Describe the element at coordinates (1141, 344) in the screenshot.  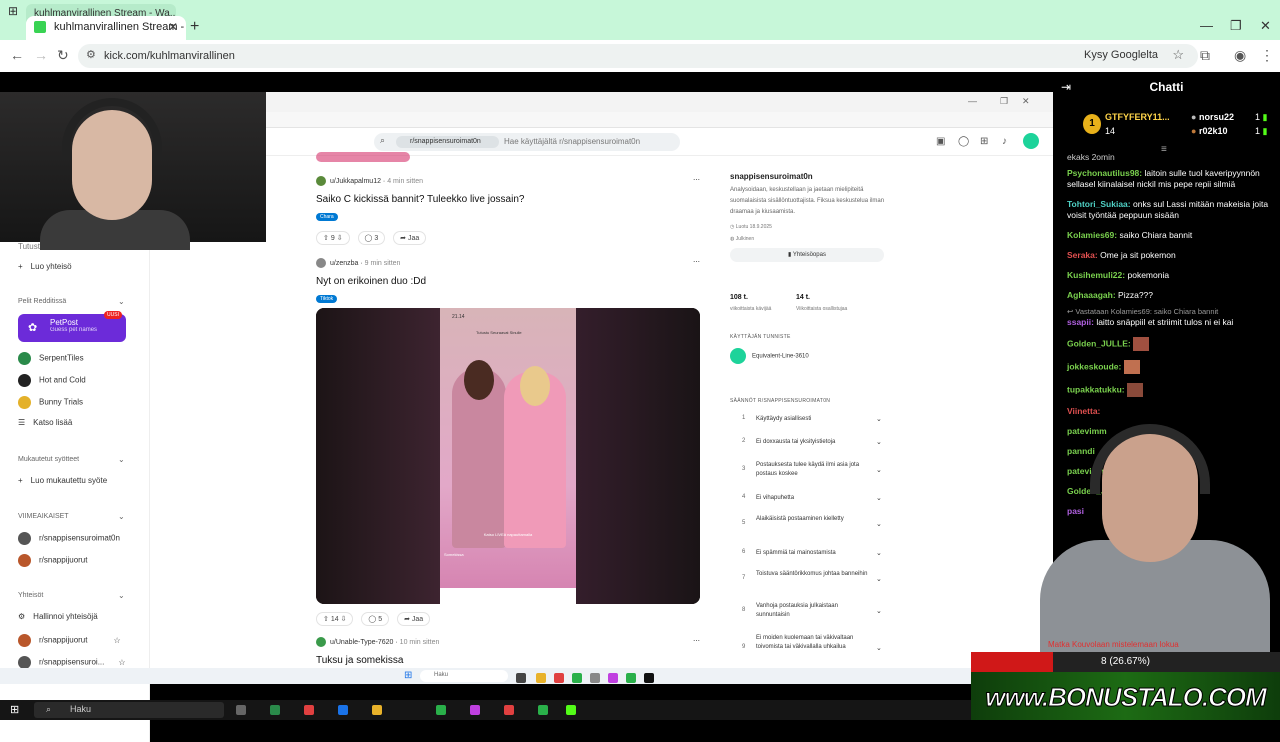
I see `emote-icon` at that location.